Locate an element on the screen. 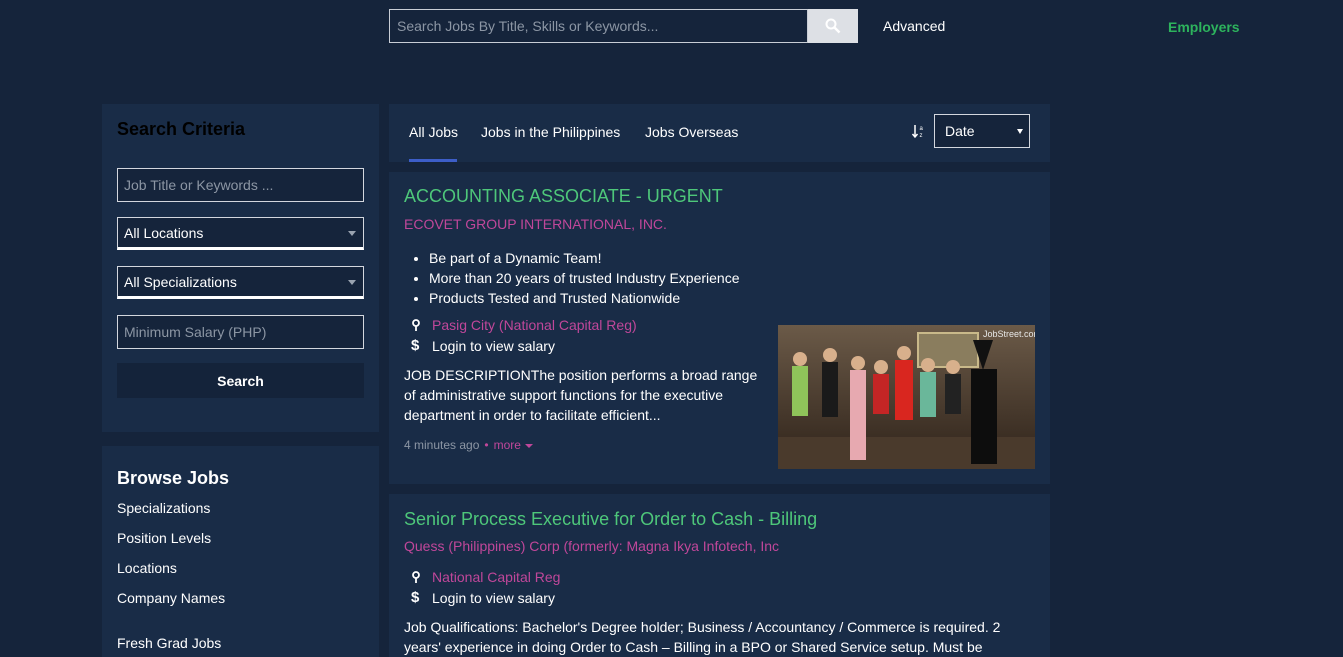  minimum-salary-input: Minimum Salary (PHP) is located at coordinates (240, 332).